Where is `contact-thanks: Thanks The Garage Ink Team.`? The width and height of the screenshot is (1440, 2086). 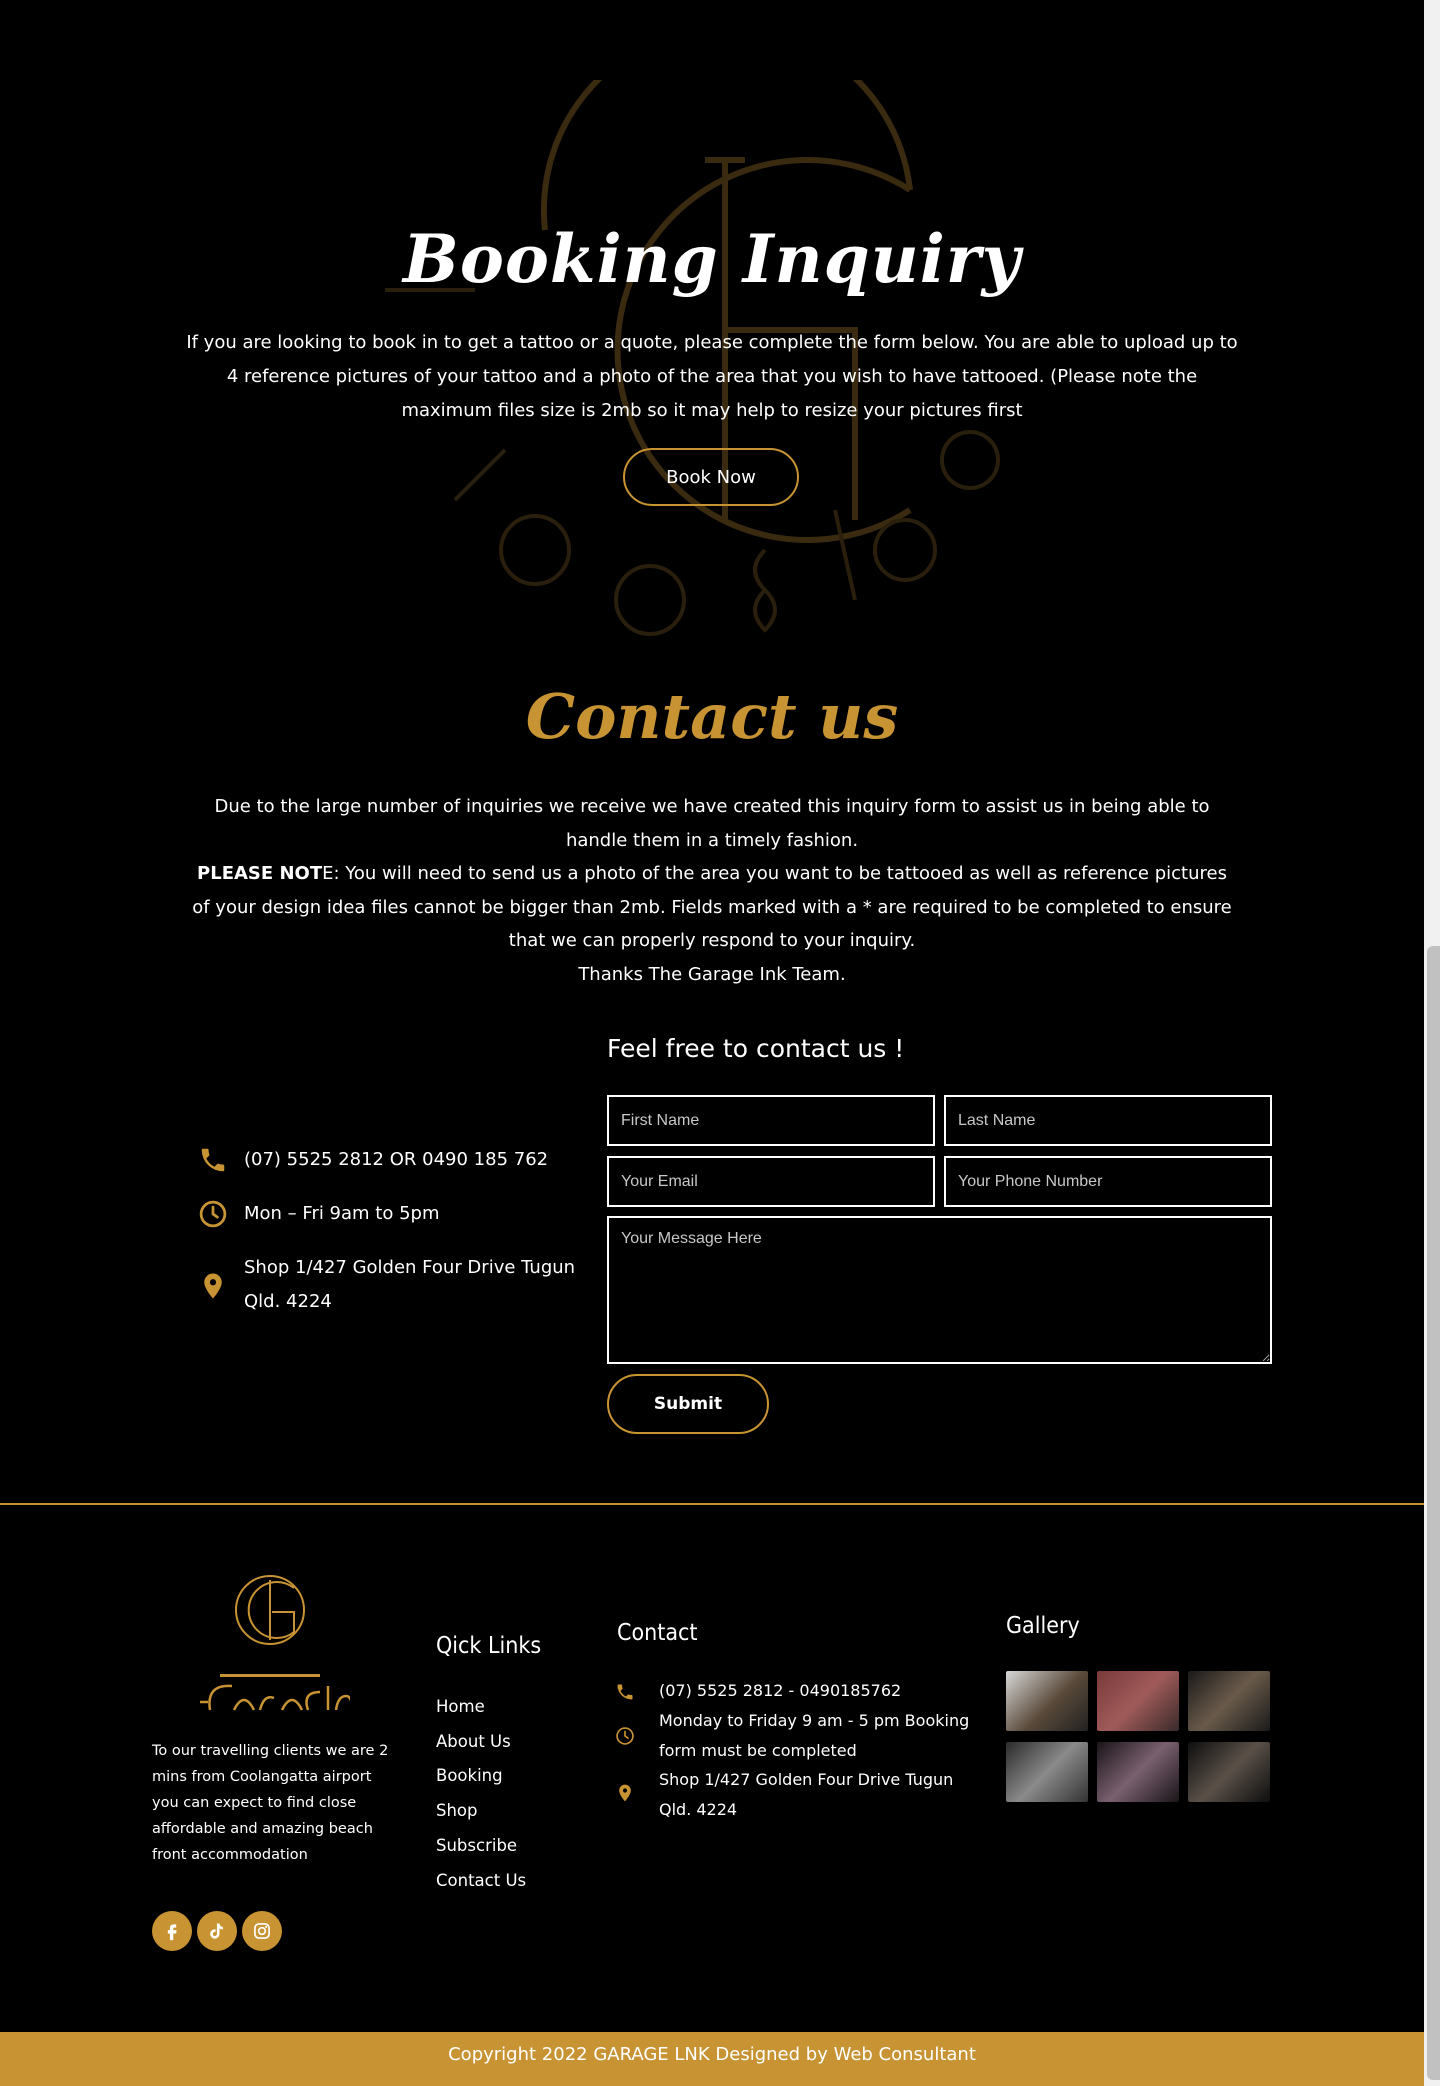
contact-thanks: Thanks The Garage Ink Team. is located at coordinates (712, 974).